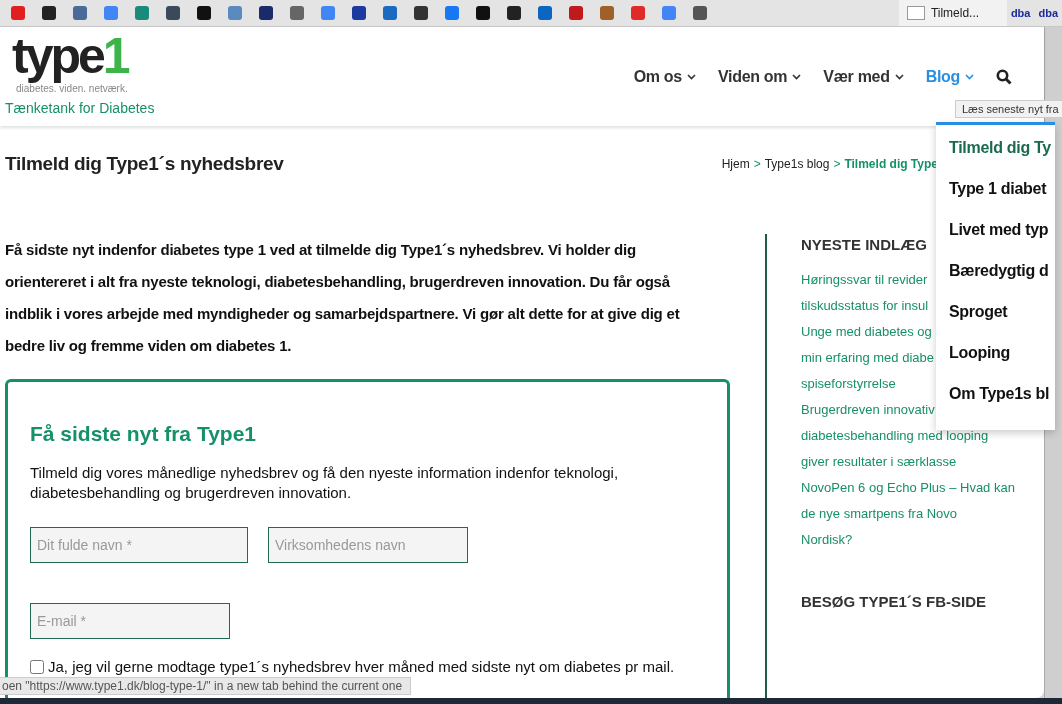 This screenshot has width=1062, height=704. I want to click on menu-item: Bæredygtig d, so click(995, 276).